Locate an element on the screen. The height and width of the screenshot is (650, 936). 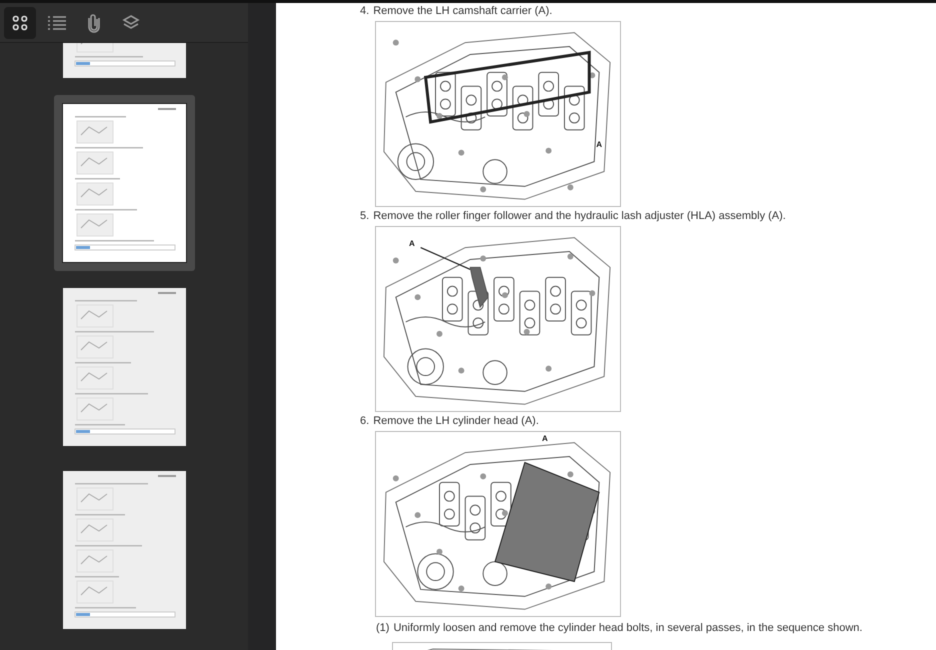
paperclip-icon is located at coordinates (94, 22).